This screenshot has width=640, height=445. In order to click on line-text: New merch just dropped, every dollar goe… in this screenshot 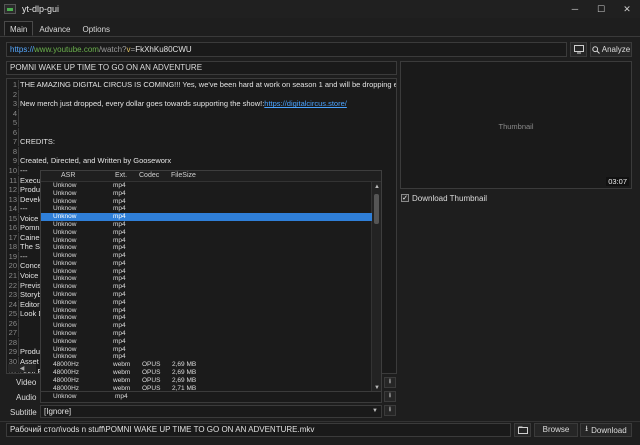, I will do `click(142, 104)`.